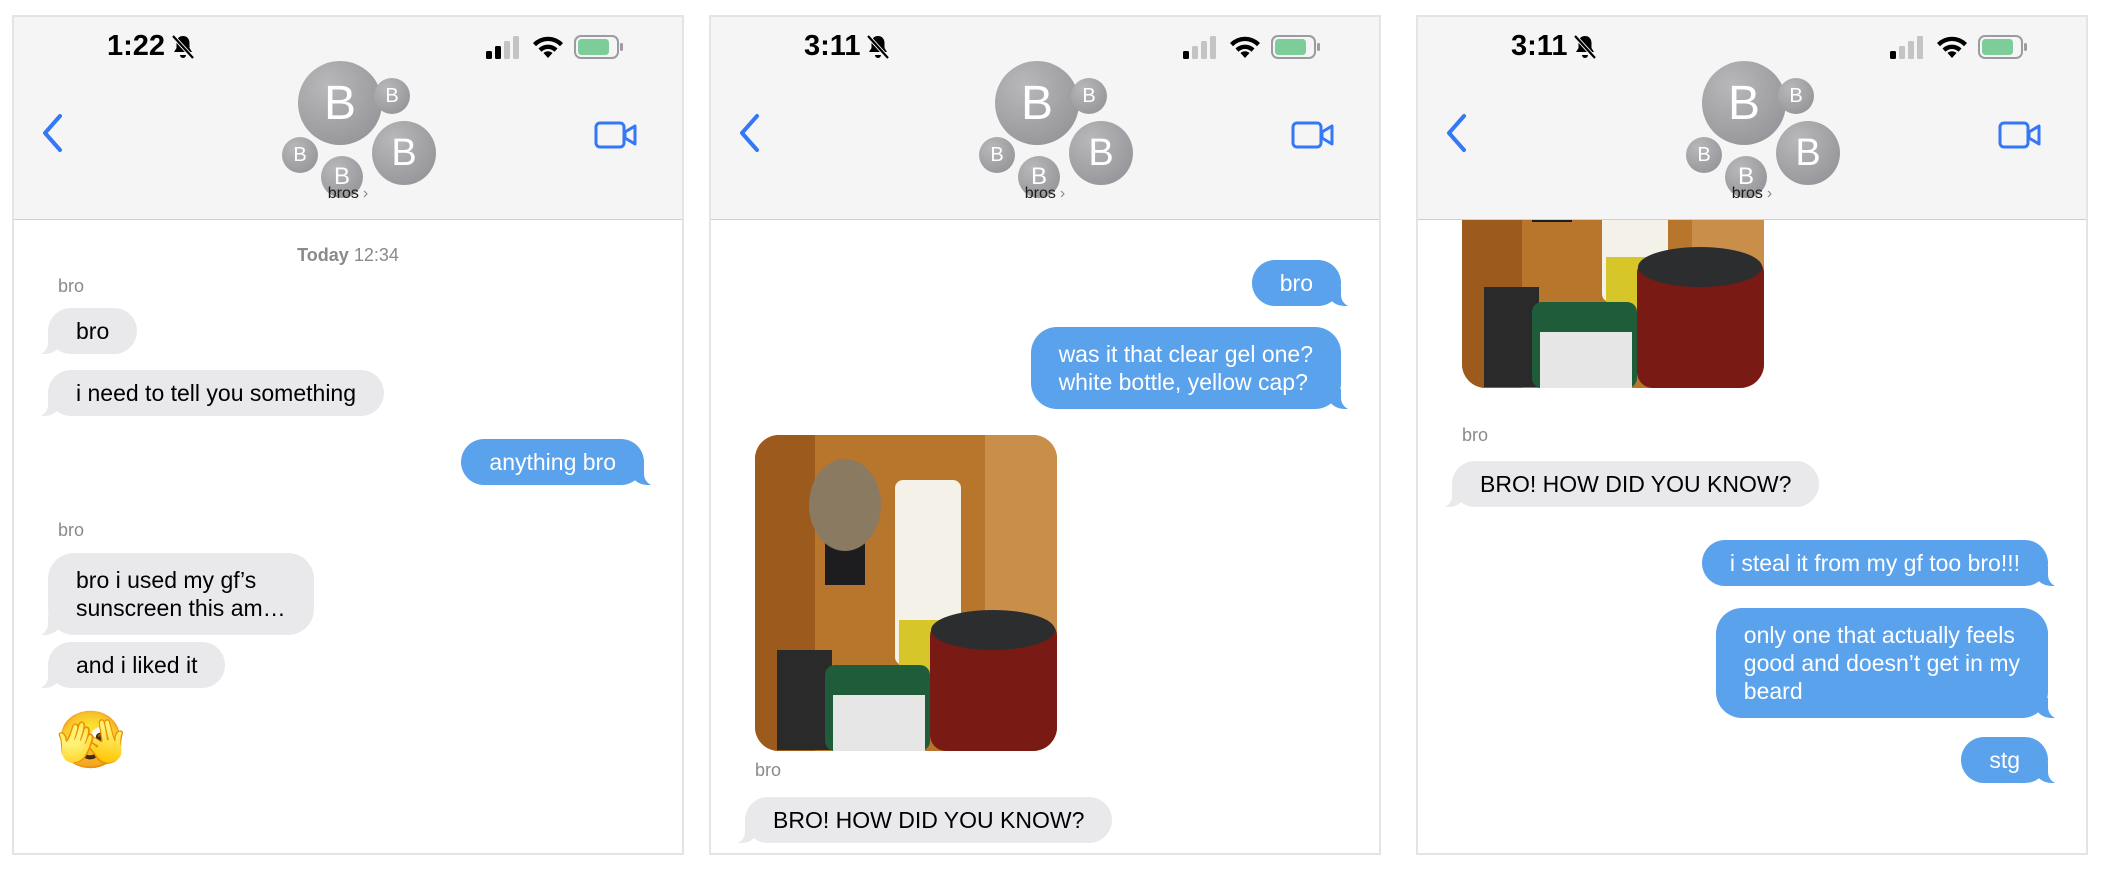  Describe the element at coordinates (2016, 760) in the screenshot. I see `outgoing-message: stg` at that location.